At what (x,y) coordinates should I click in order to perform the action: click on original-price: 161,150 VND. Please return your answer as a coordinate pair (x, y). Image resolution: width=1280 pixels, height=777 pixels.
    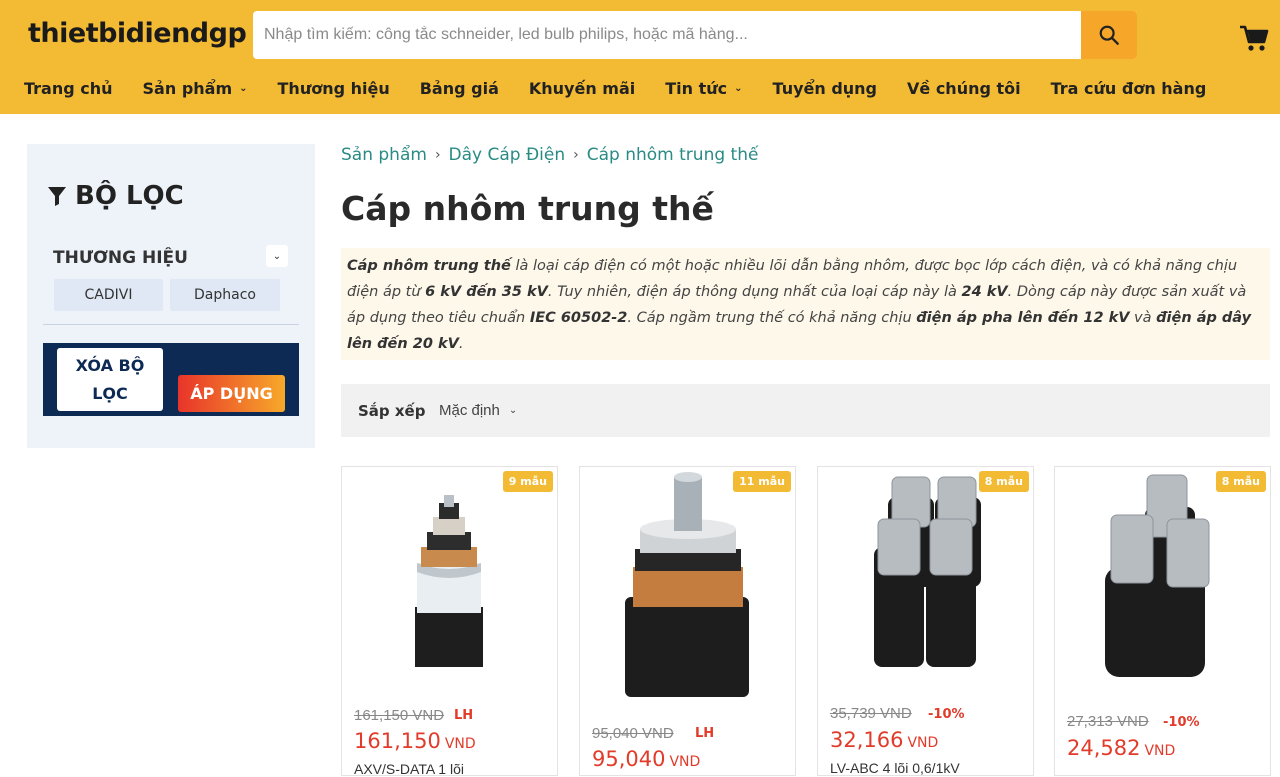
    Looking at the image, I should click on (399, 715).